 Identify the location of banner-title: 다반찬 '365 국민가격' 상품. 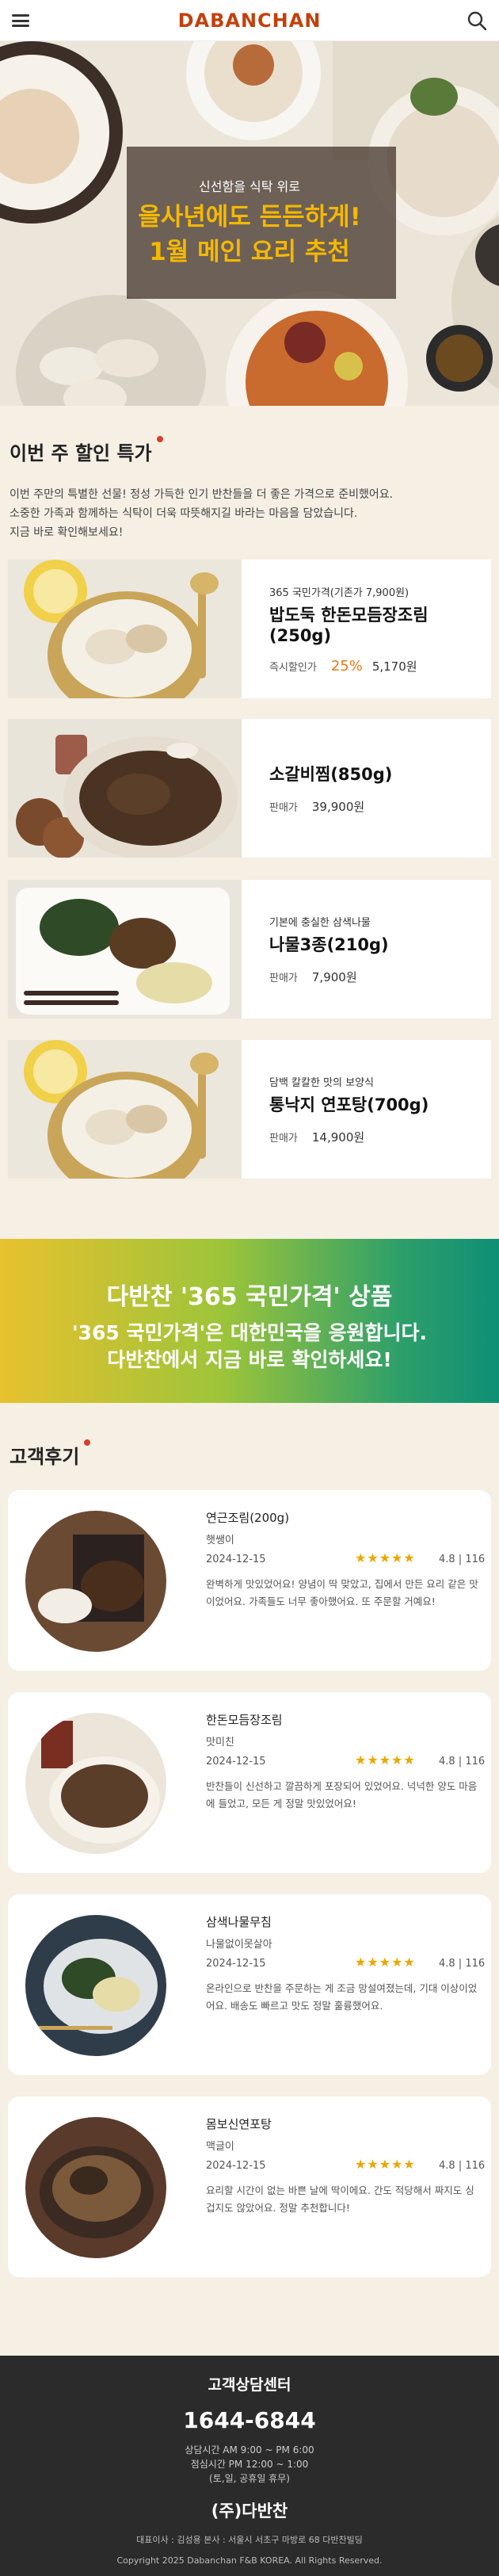
(249, 1297).